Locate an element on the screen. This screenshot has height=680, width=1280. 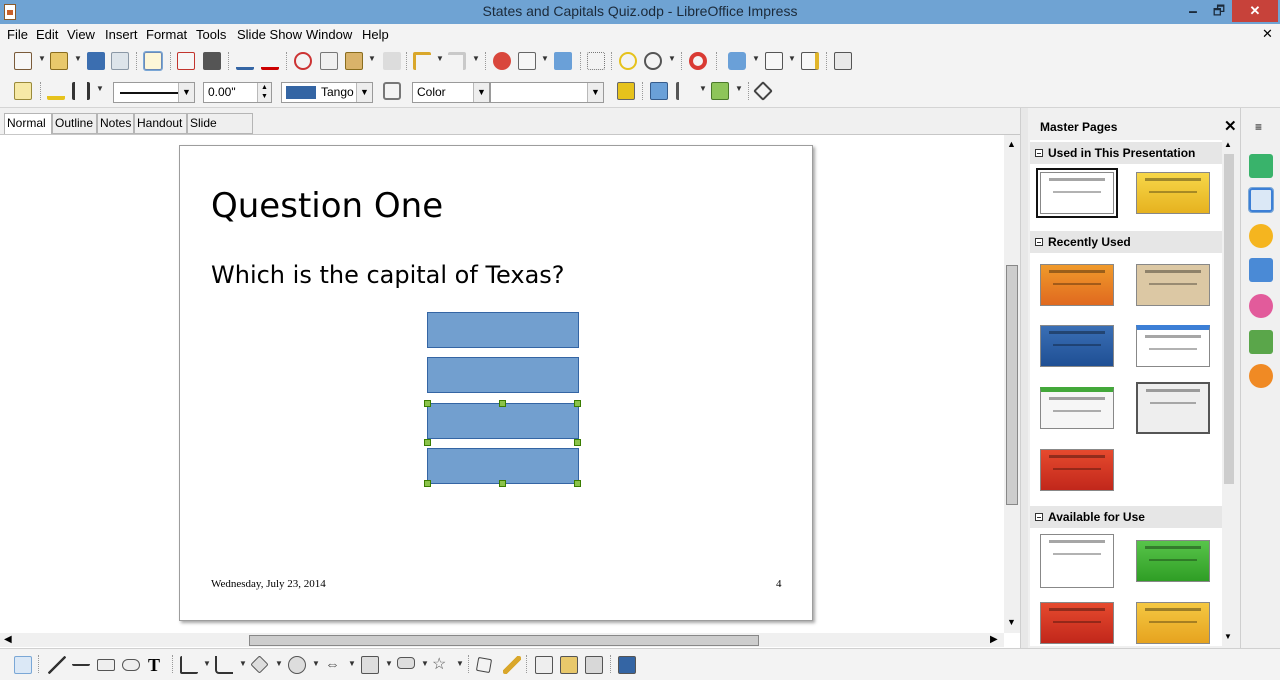
area-icon is located at coordinates (392, 91).